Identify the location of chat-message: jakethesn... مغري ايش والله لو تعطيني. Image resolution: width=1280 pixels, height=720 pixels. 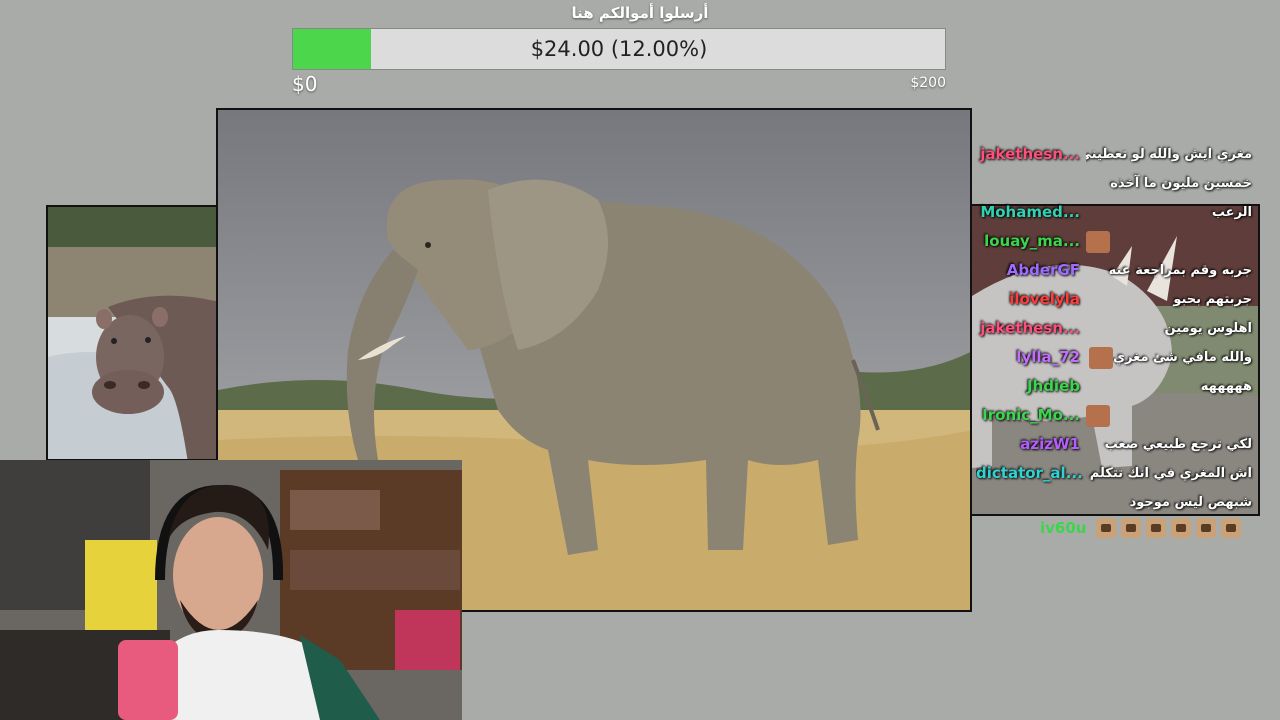
(1121, 154).